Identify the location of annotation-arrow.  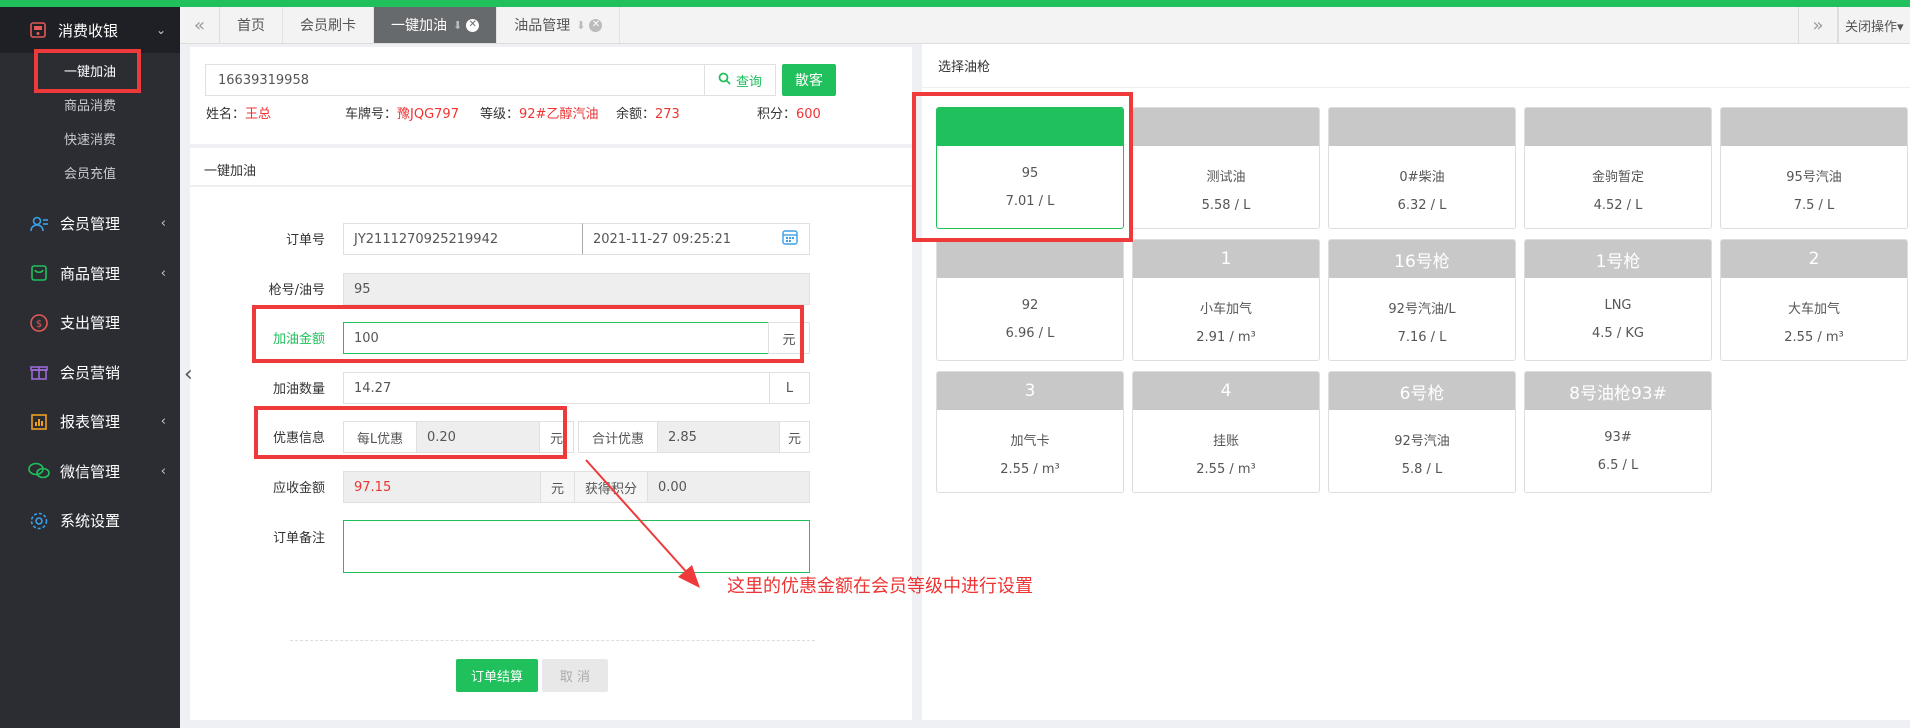
(642, 523).